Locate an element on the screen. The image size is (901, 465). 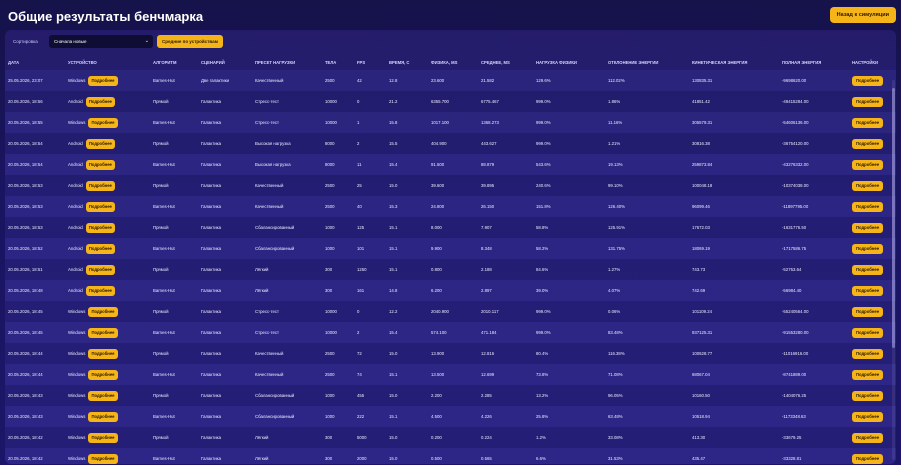
table-cell: Две галактики is located at coordinates (225, 80).